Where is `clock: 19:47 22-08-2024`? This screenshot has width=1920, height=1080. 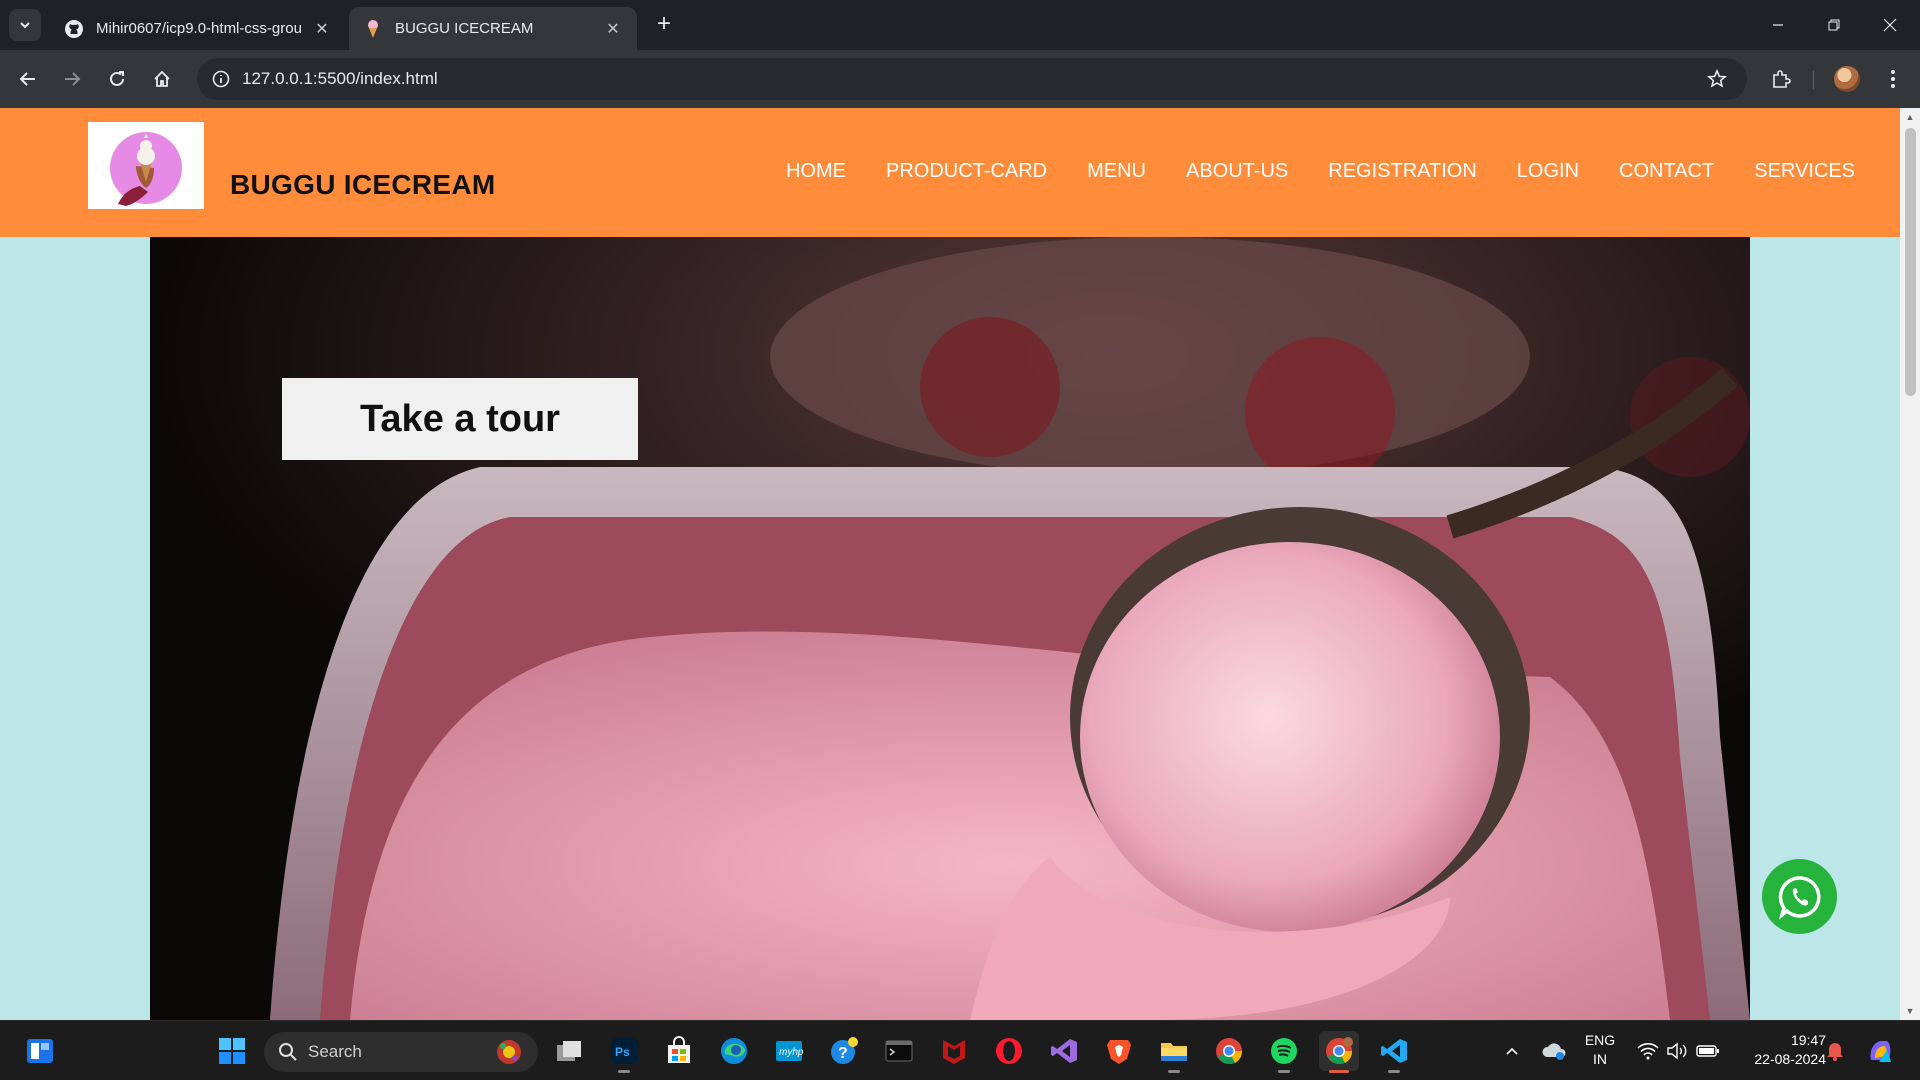
clock: 19:47 22-08-2024 is located at coordinates (1778, 1050).